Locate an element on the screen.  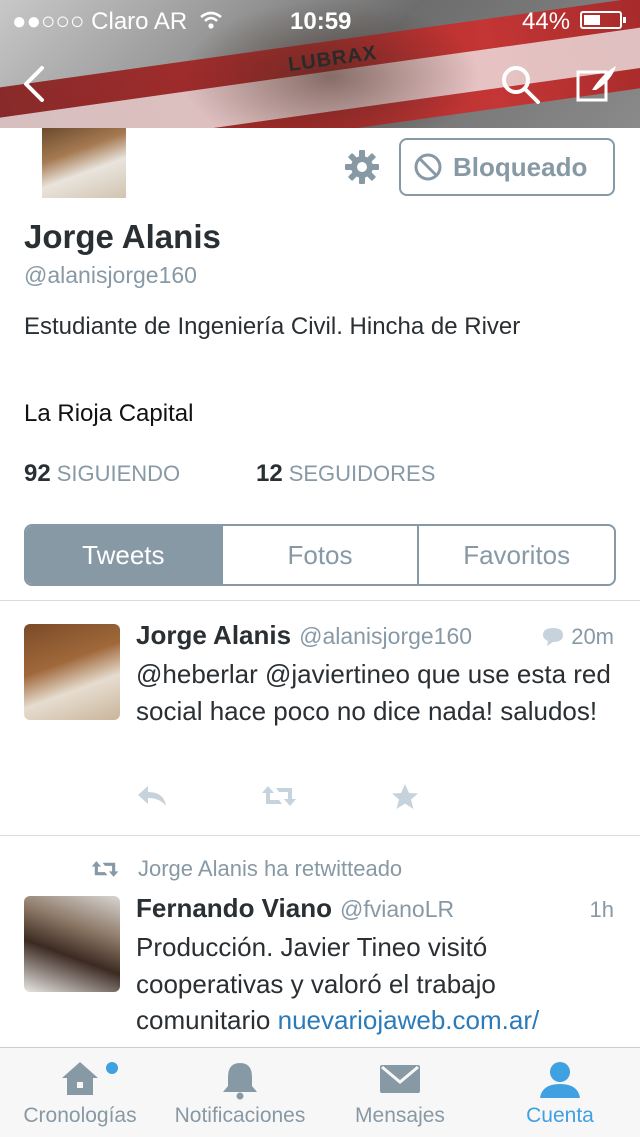
profile-name: Jorge Alanis is located at coordinates (122, 236).